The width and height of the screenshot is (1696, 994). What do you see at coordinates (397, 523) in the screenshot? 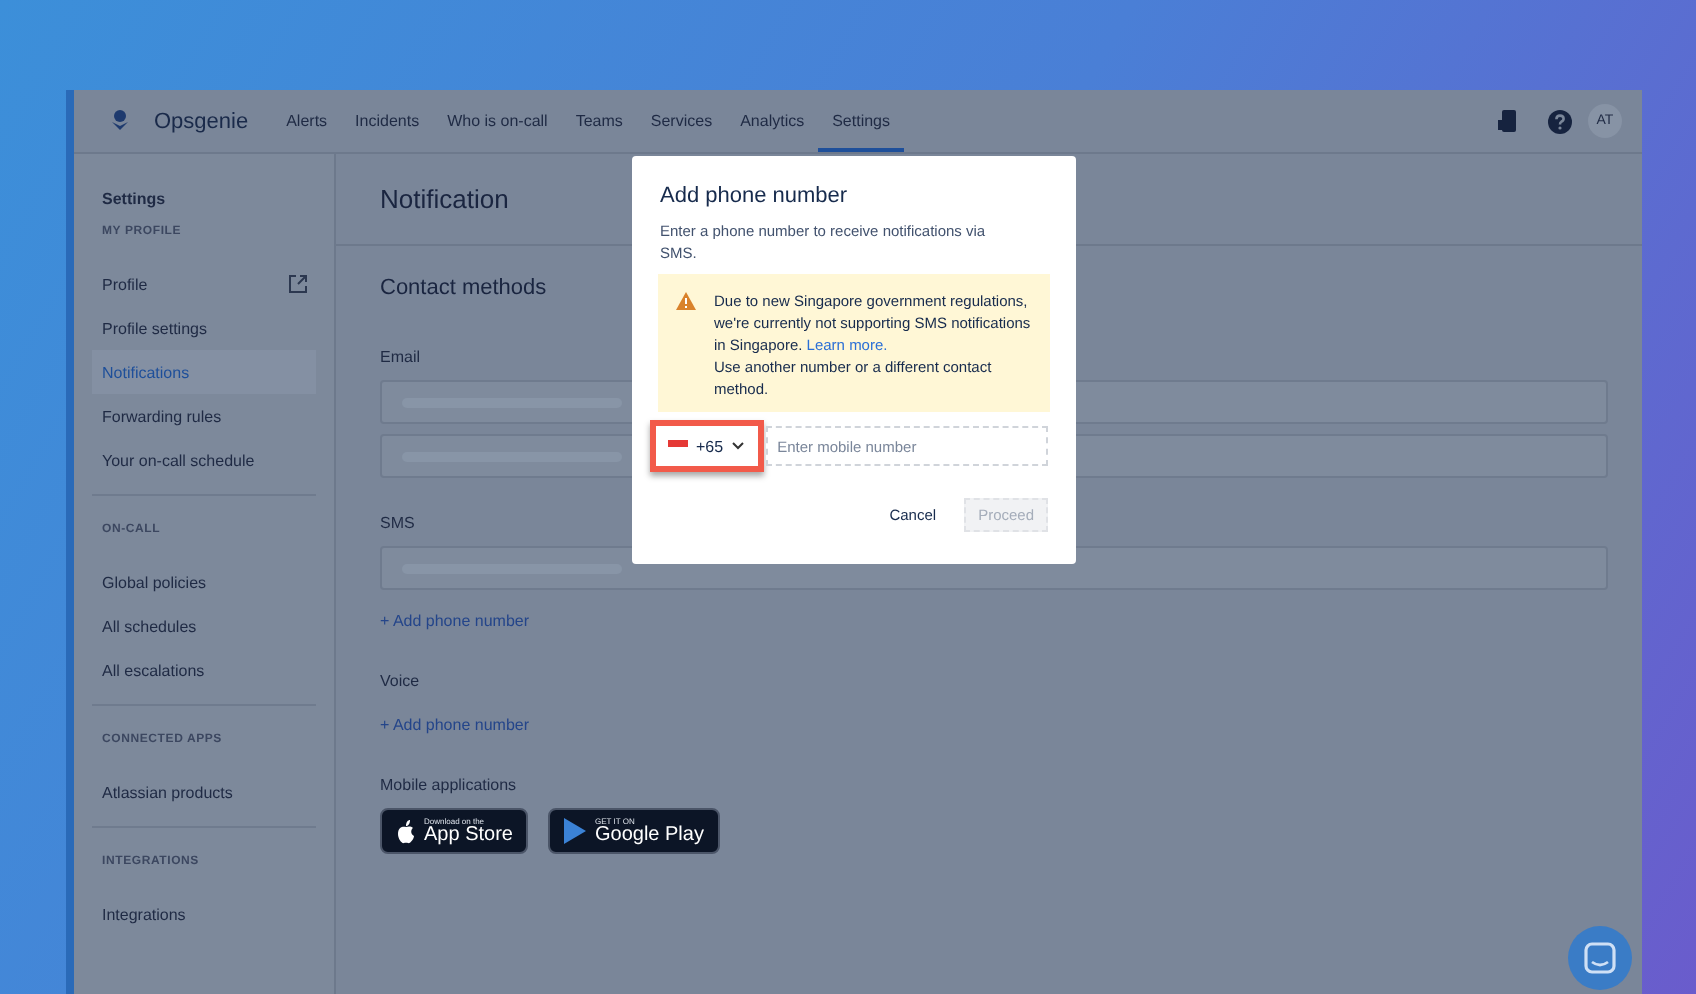
I see `group-label: SMS` at bounding box center [397, 523].